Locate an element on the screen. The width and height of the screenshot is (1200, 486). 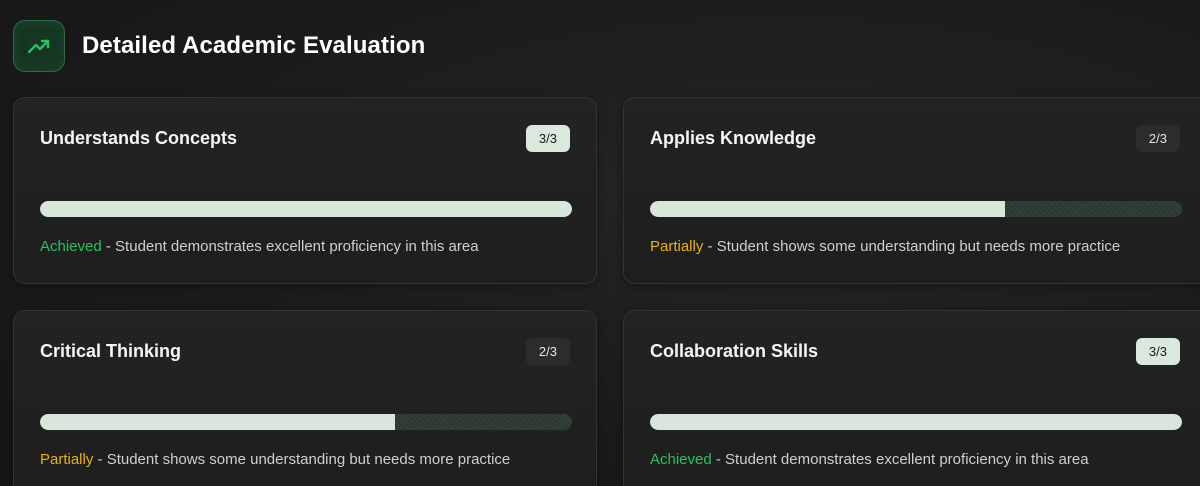
page-header: Detailed Academic Evaluation is located at coordinates (219, 46).